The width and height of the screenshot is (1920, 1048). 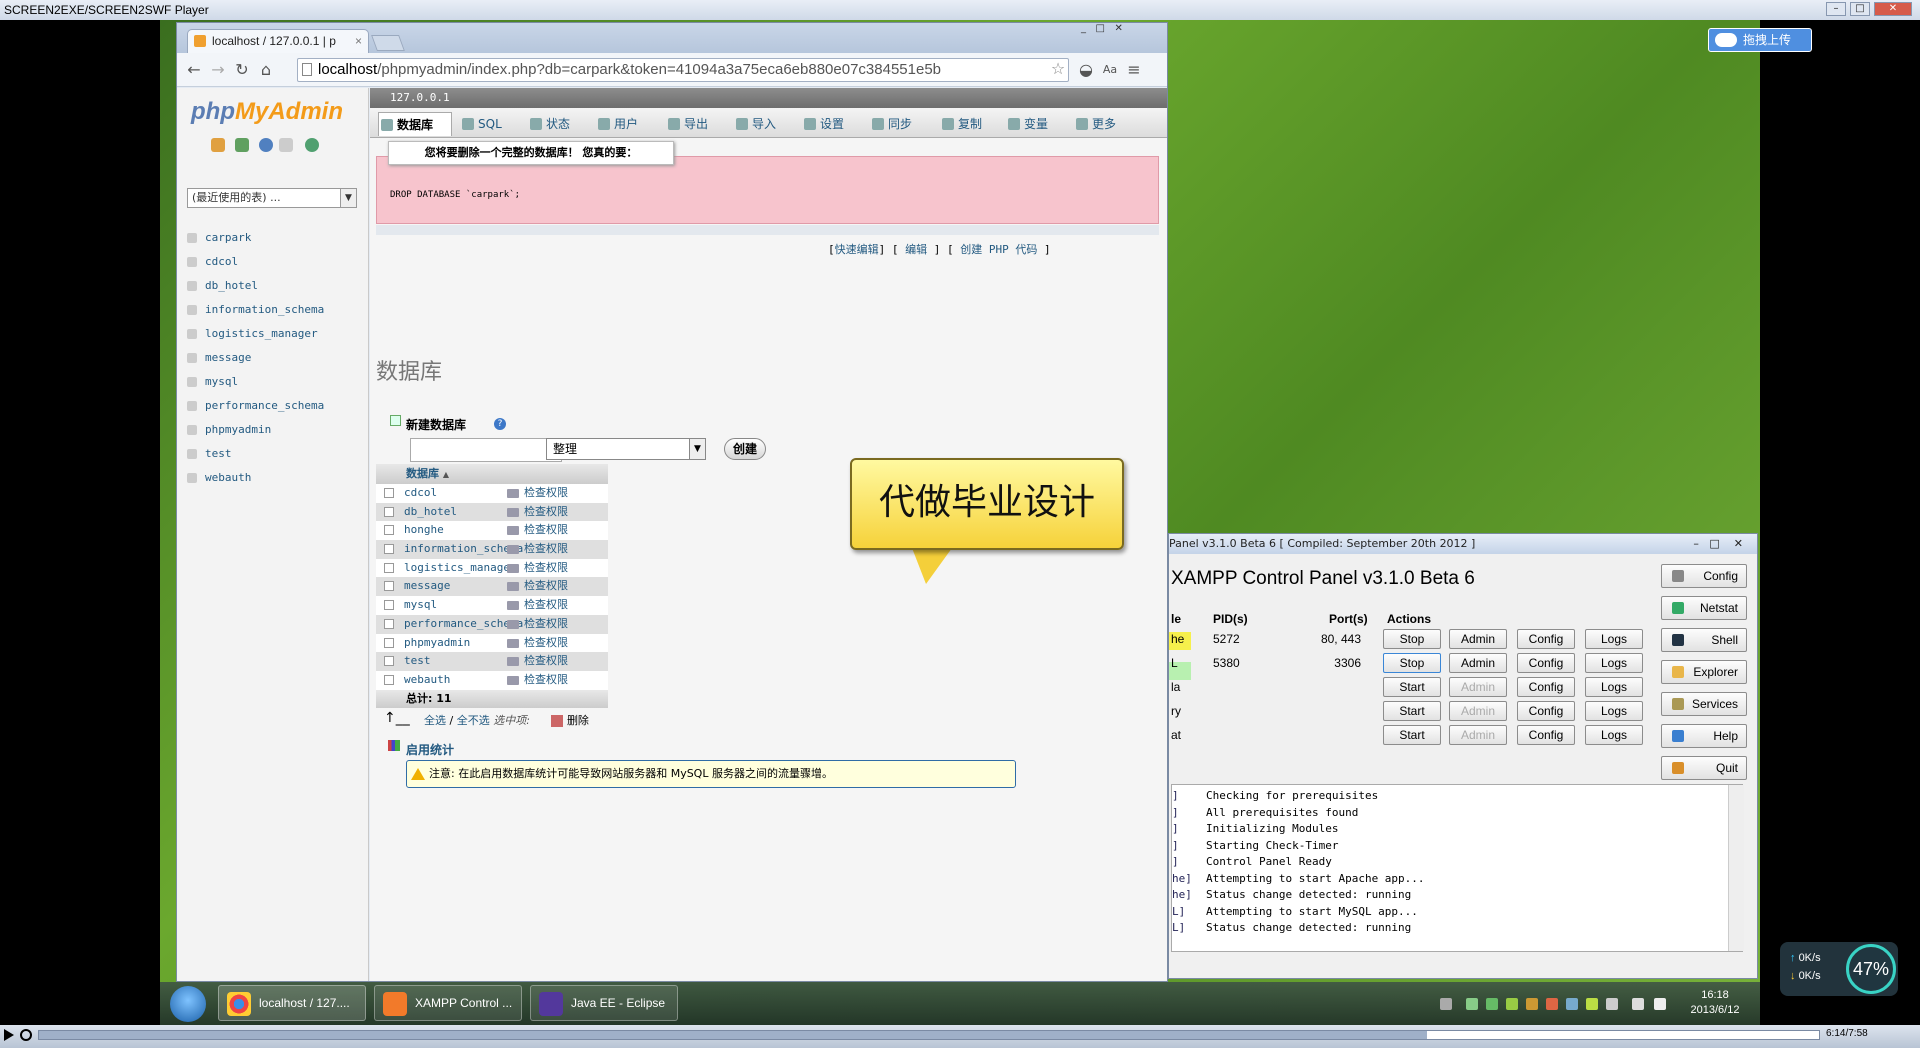 I want to click on tab-7: 同步, so click(x=899, y=124).